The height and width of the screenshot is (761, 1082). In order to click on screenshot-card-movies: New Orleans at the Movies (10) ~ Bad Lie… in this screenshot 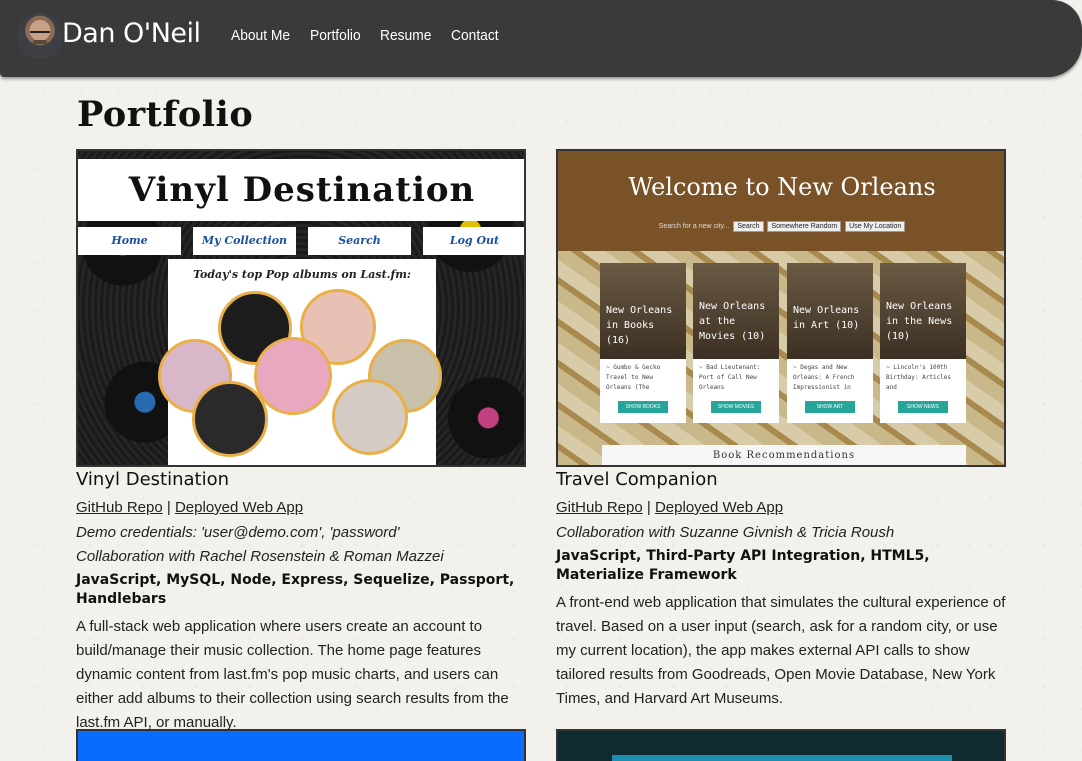, I will do `click(736, 343)`.